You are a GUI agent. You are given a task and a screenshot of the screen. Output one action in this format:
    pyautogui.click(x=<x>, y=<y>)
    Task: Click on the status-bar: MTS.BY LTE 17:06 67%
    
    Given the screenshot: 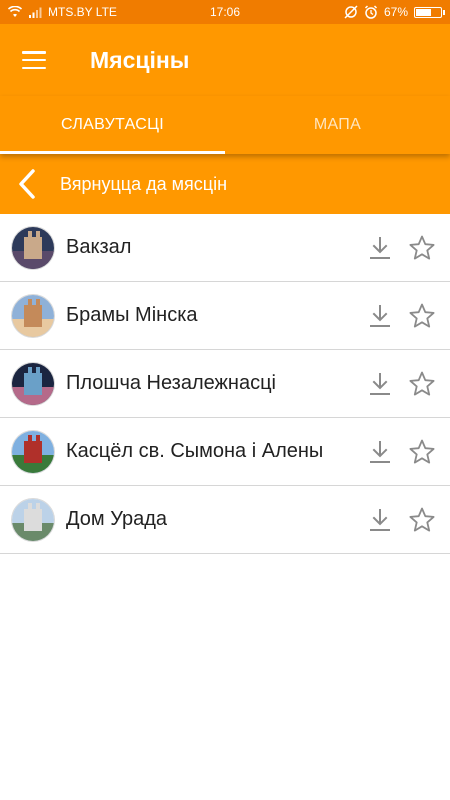 What is the action you would take?
    pyautogui.click(x=225, y=12)
    